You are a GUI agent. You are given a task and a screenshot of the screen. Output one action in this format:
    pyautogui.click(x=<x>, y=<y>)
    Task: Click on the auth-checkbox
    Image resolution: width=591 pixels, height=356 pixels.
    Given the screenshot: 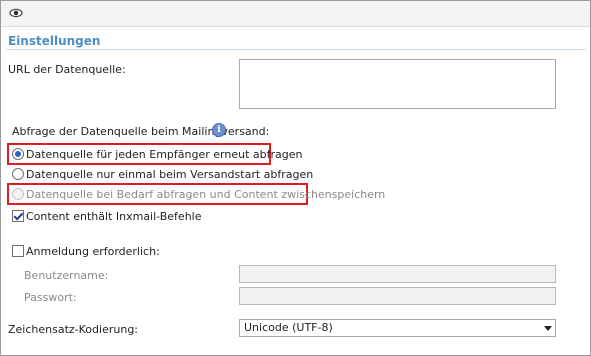 What is the action you would take?
    pyautogui.click(x=18, y=251)
    